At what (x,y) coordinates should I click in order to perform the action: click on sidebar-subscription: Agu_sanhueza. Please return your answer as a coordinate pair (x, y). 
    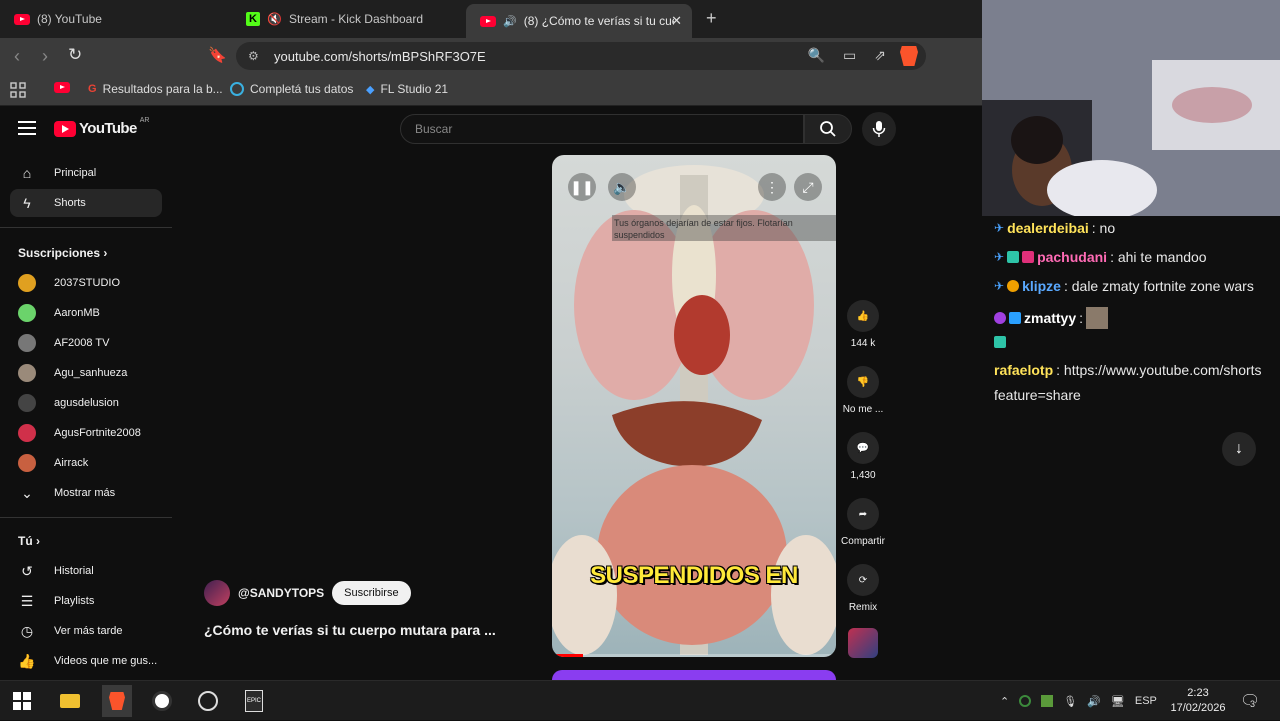
    Looking at the image, I should click on (86, 373).